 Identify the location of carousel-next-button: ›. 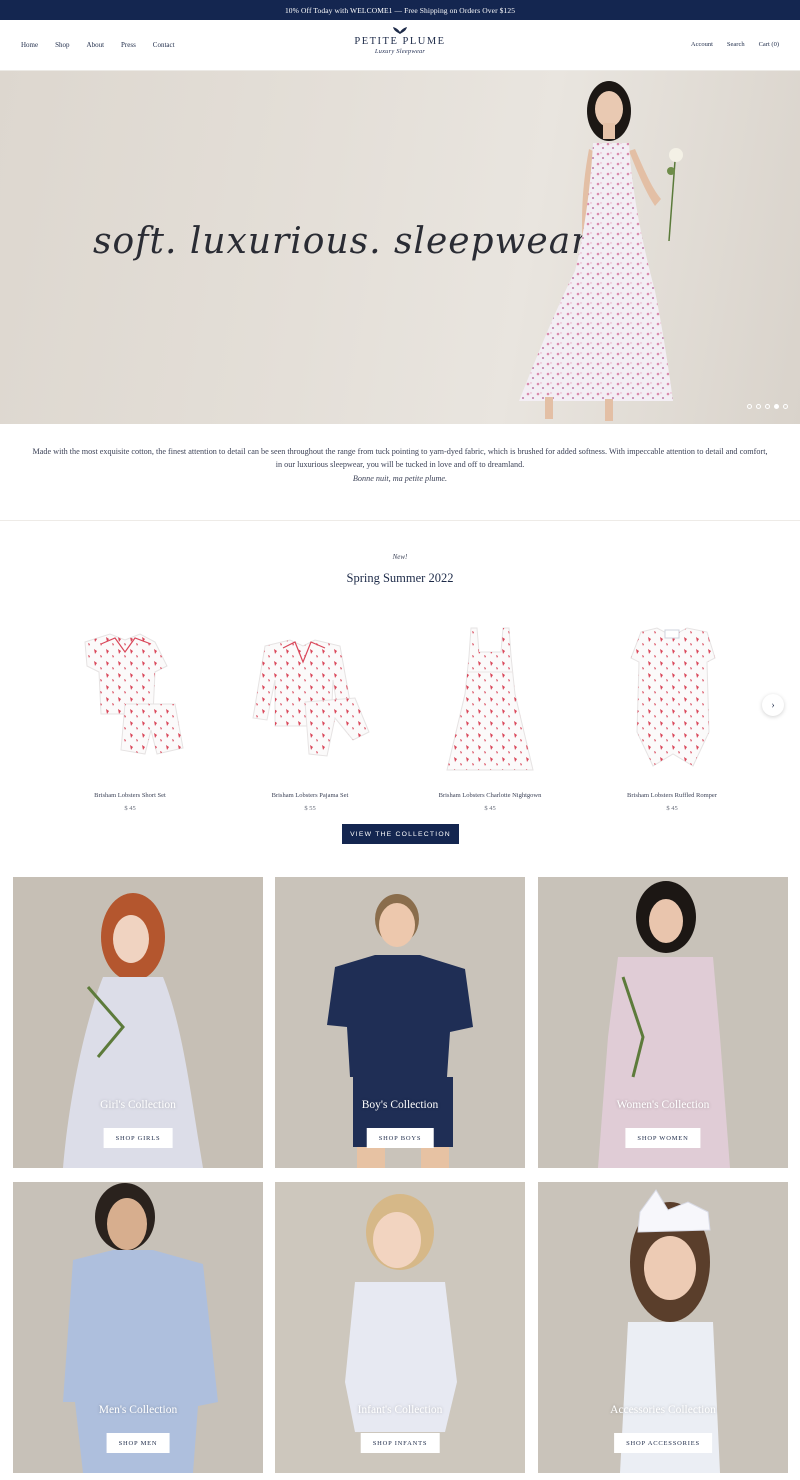
(773, 705).